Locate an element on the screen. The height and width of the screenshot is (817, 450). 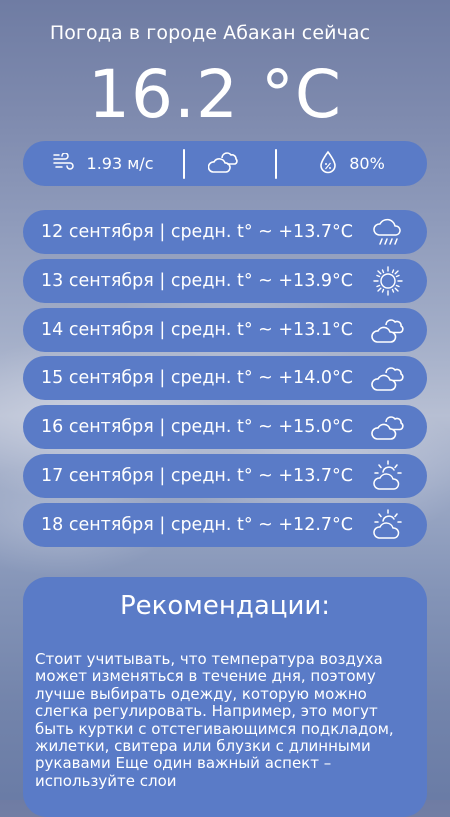
forecast-text: 18 сентября | средн. t° ~ +12.7°C is located at coordinates (197, 524).